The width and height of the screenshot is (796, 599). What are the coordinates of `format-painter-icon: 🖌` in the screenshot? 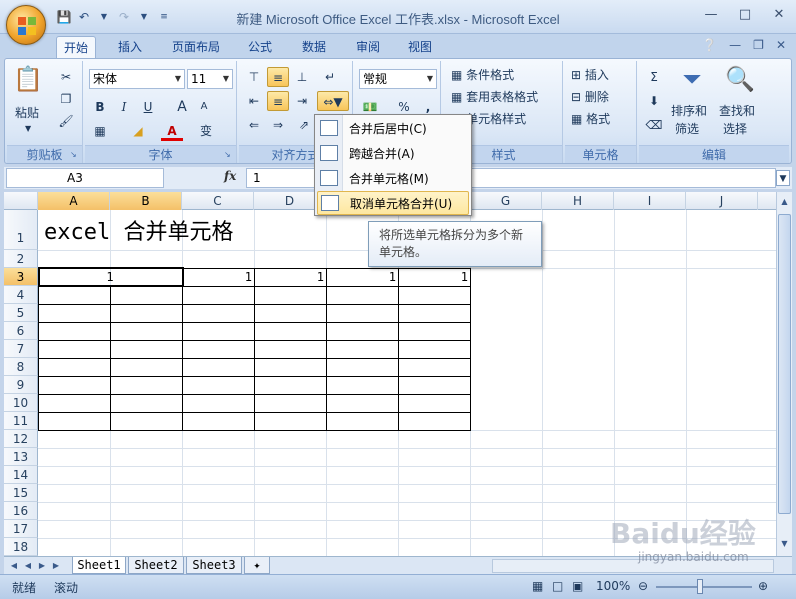 It's located at (66, 121).